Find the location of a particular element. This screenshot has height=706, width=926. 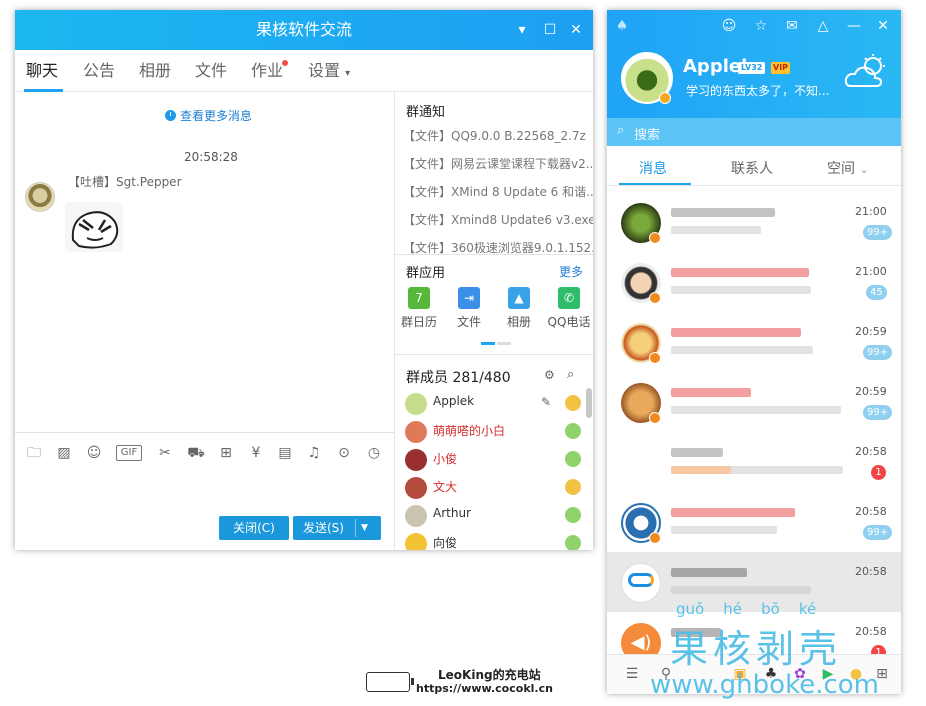

watermark-pinyin: guǒ hé bō ké is located at coordinates (746, 609).